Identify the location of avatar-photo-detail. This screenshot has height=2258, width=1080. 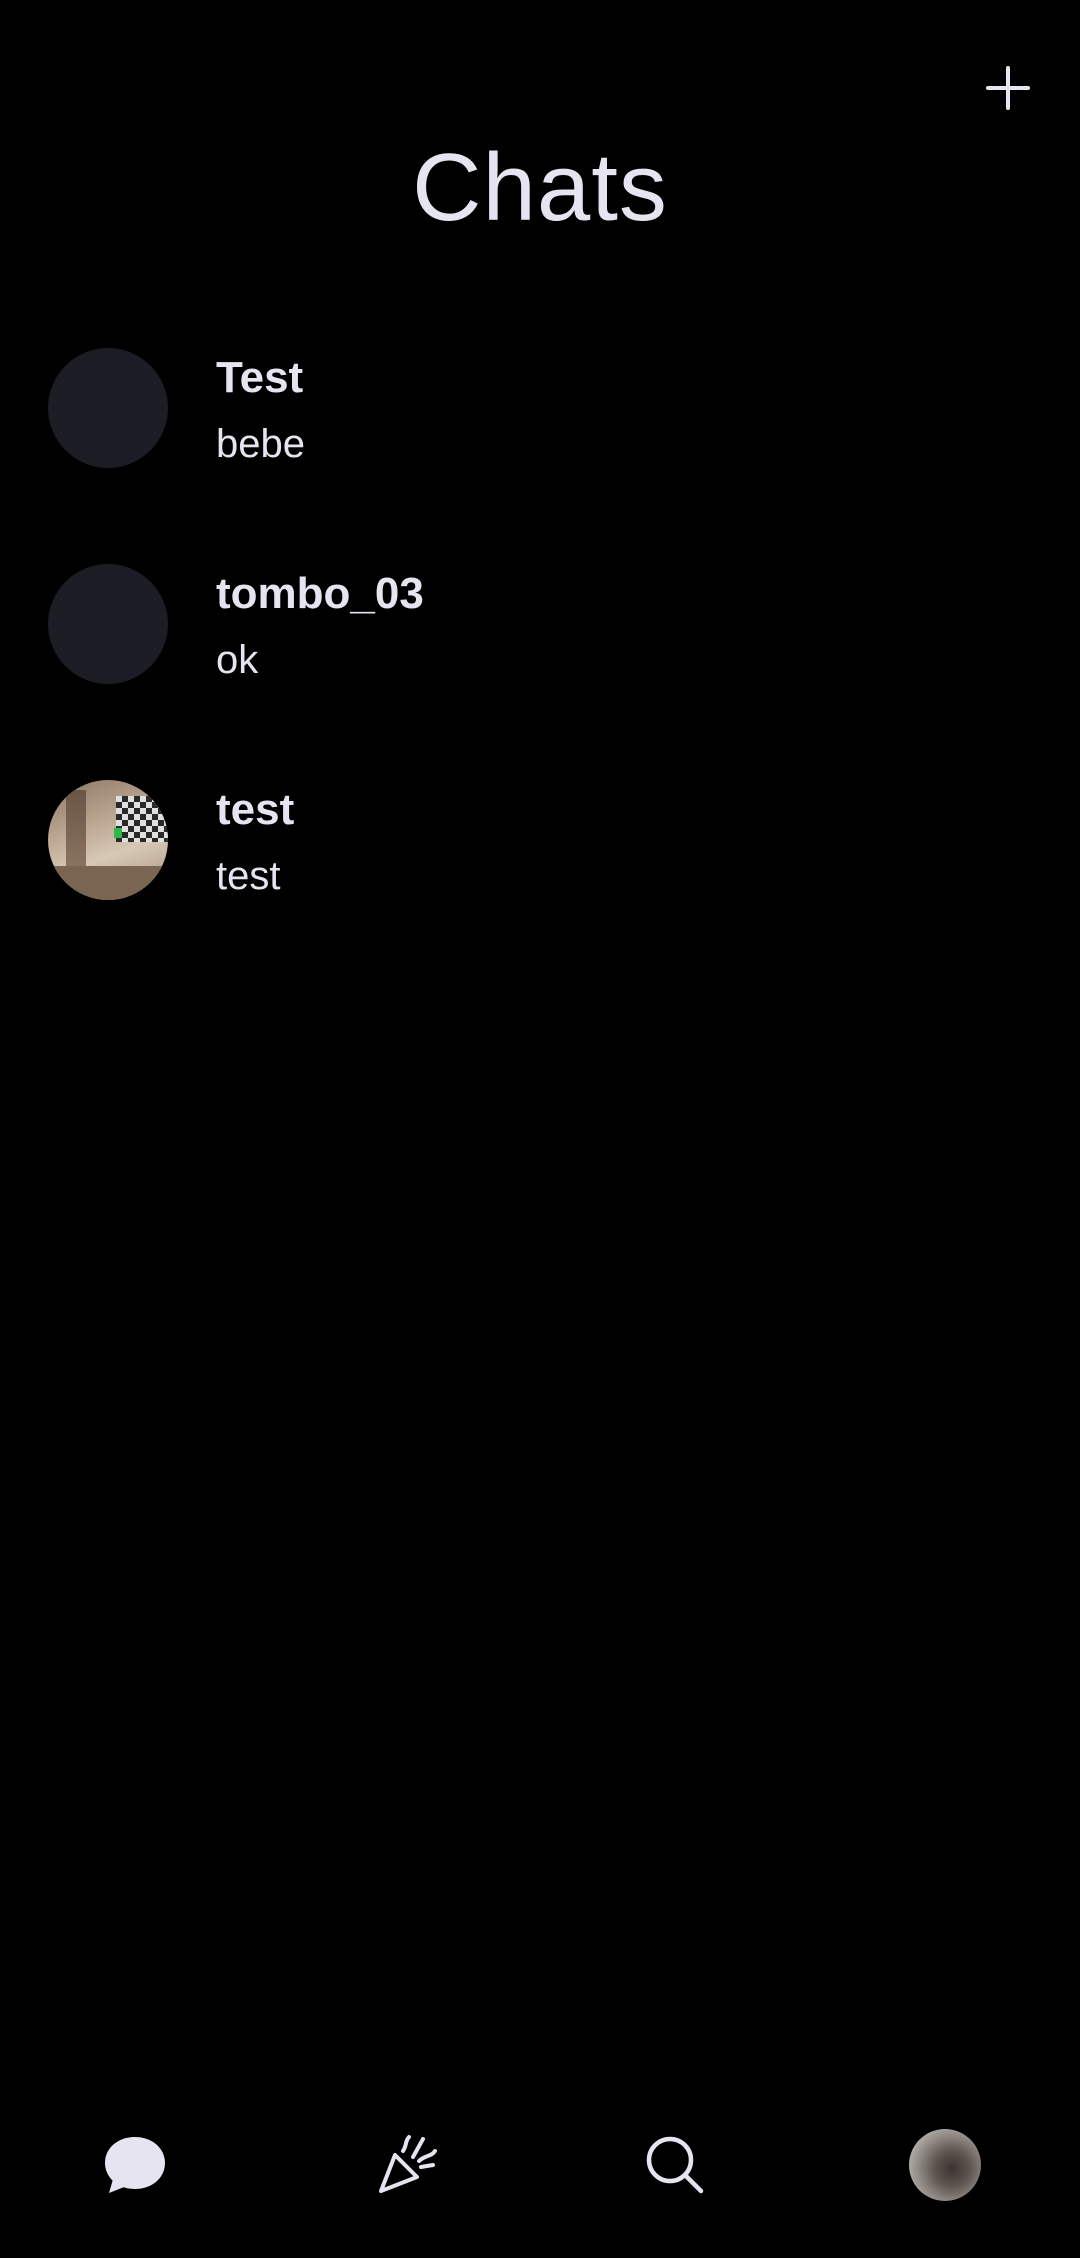
(118, 833).